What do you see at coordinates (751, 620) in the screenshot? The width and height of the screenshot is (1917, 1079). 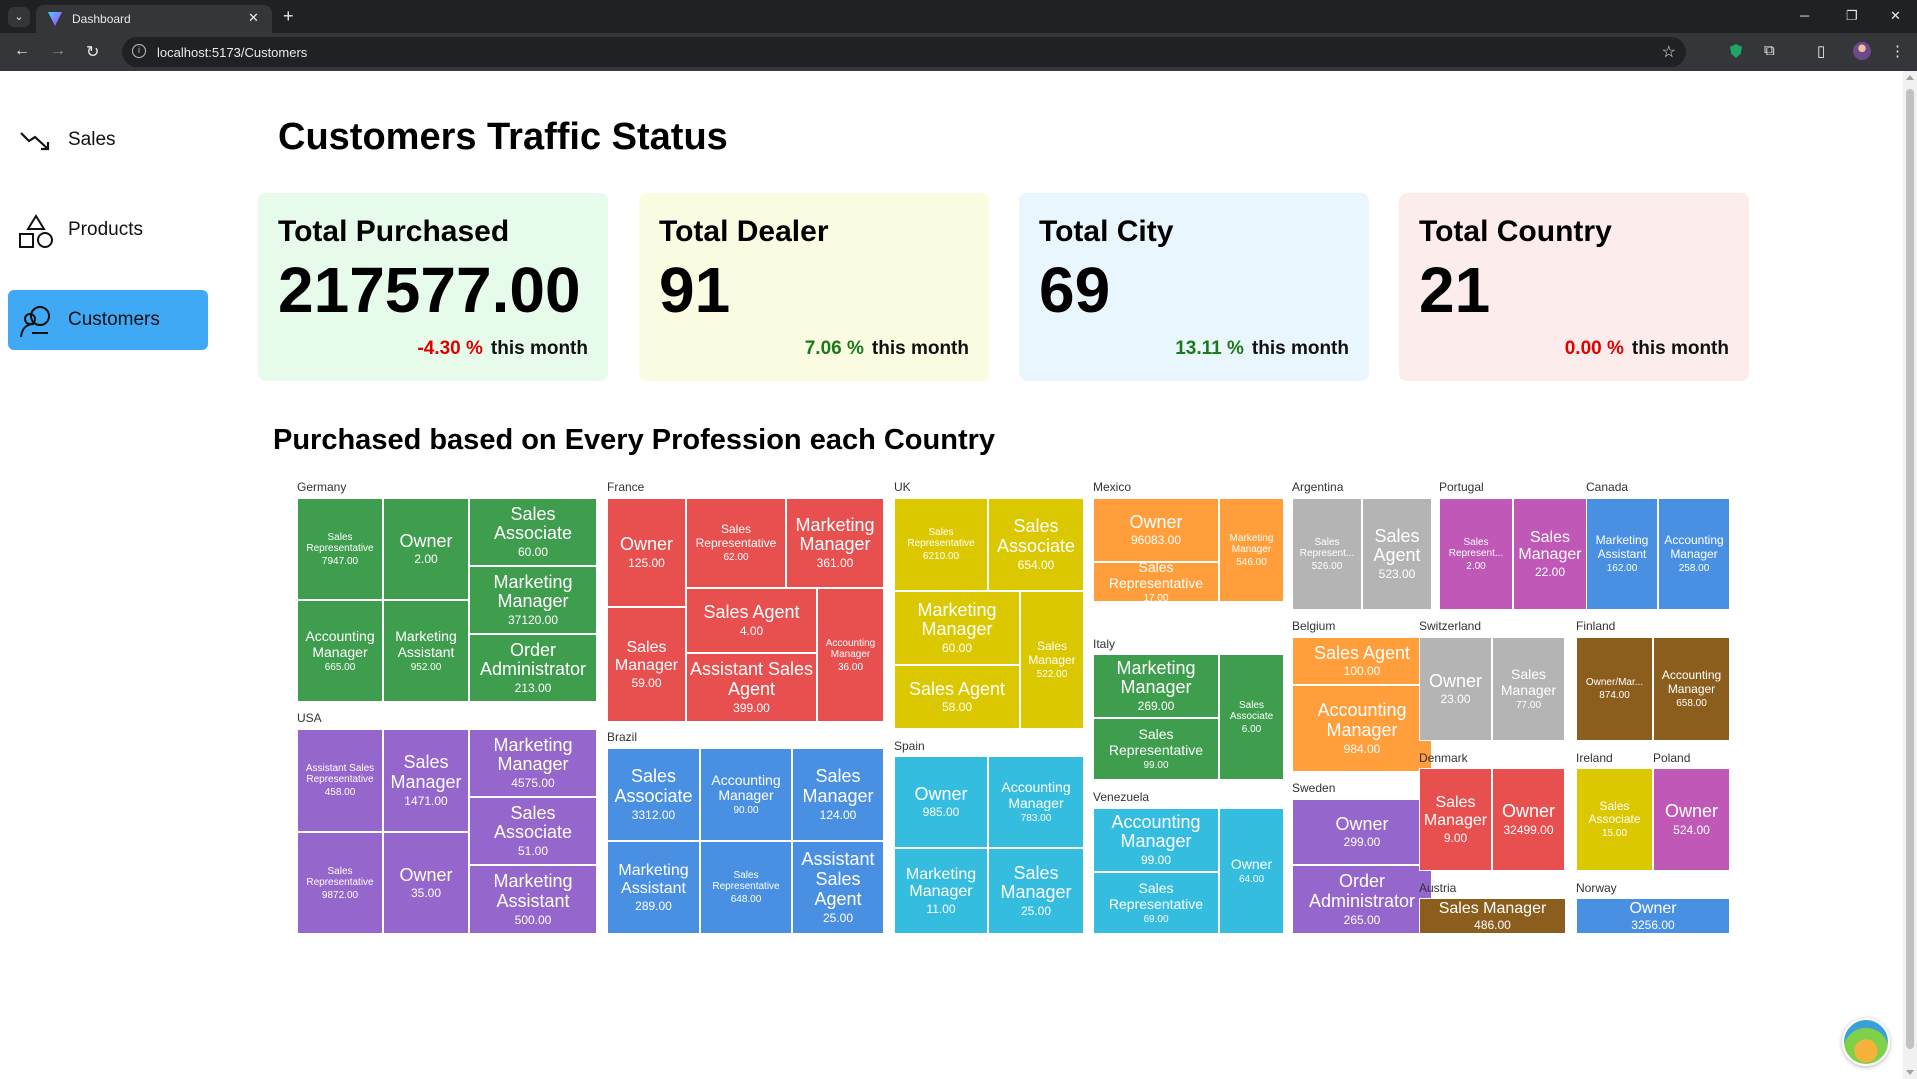 I see `treemap-cell-france-sales-agent: Sales Agent 4.00` at bounding box center [751, 620].